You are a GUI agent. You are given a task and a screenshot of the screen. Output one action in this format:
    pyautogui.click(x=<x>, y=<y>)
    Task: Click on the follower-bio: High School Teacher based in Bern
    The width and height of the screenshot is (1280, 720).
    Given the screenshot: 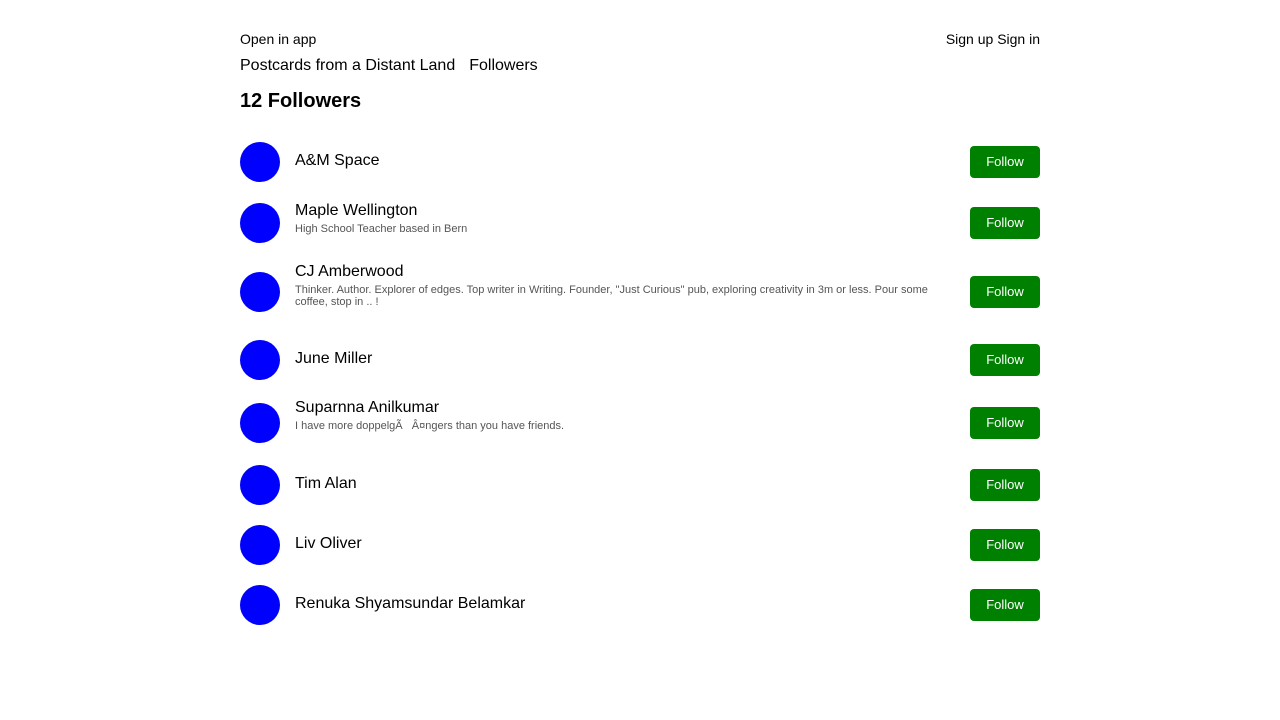 What is the action you would take?
    pyautogui.click(x=381, y=229)
    